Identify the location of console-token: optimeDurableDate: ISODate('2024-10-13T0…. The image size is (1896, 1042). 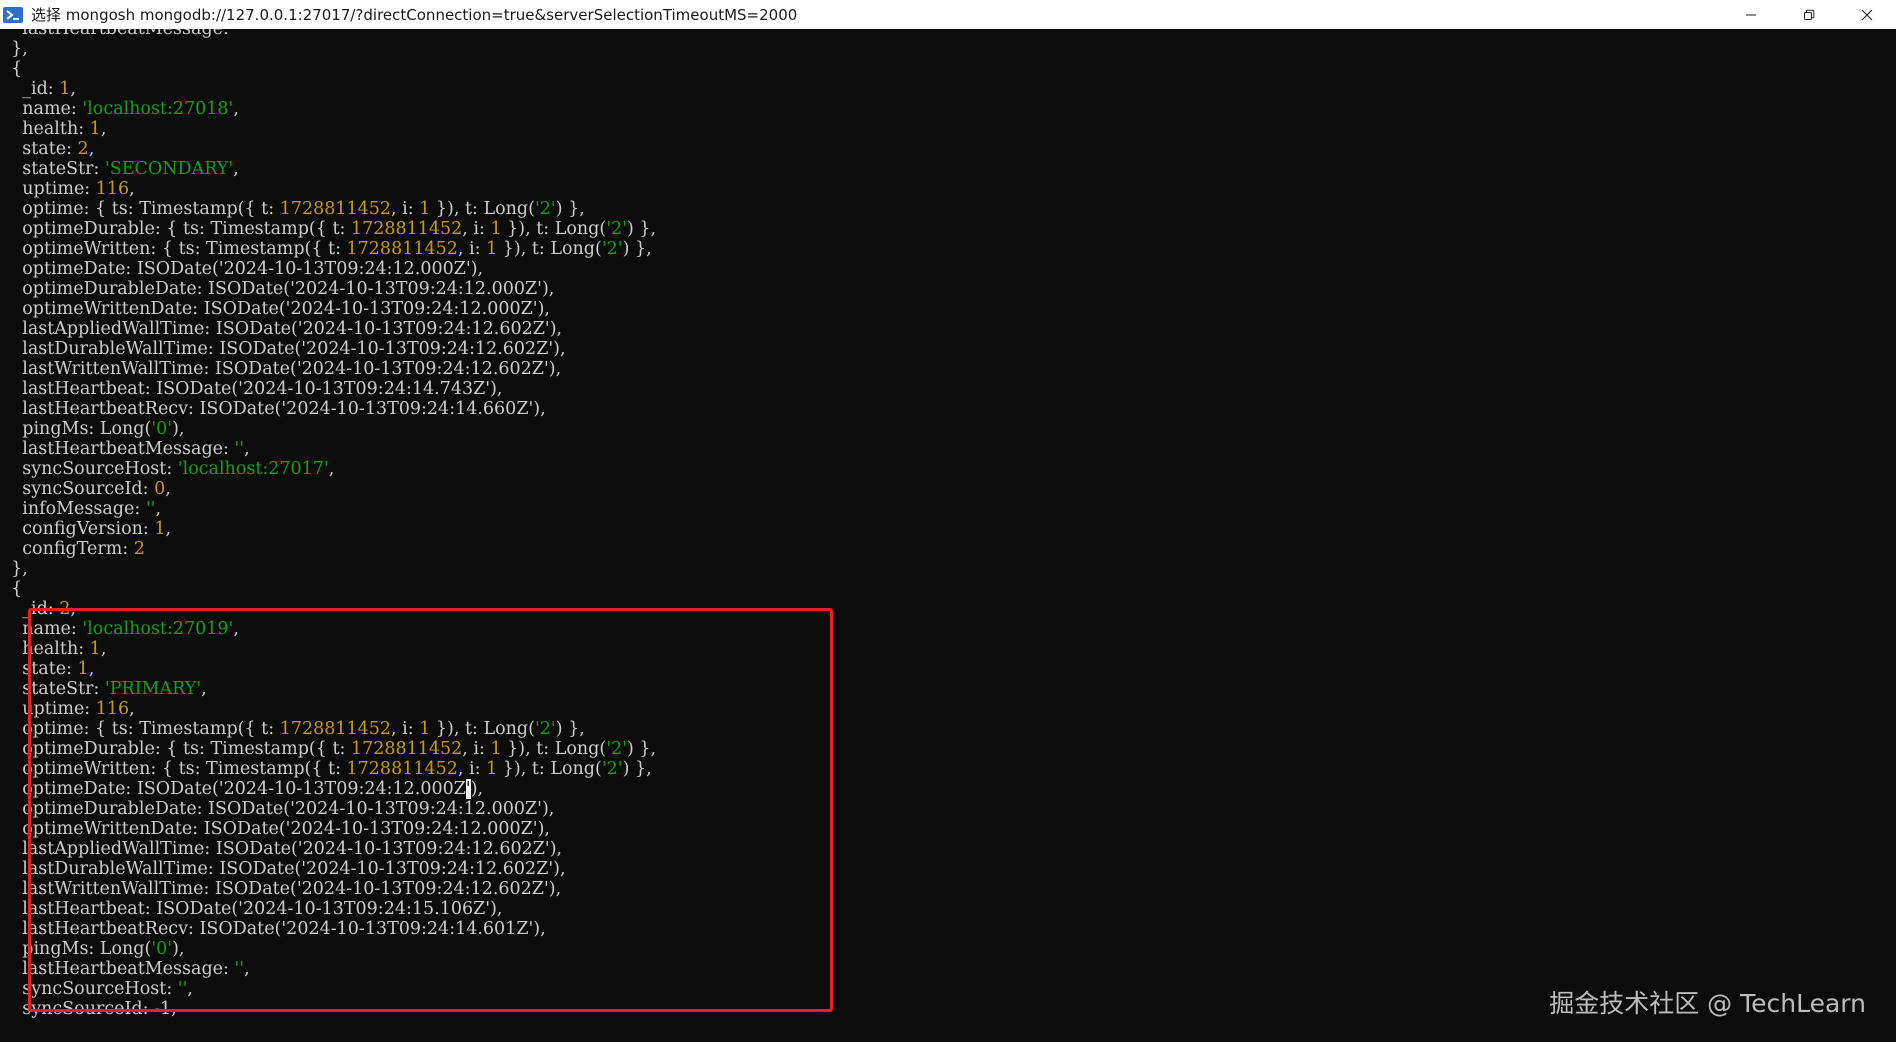
(277, 289).